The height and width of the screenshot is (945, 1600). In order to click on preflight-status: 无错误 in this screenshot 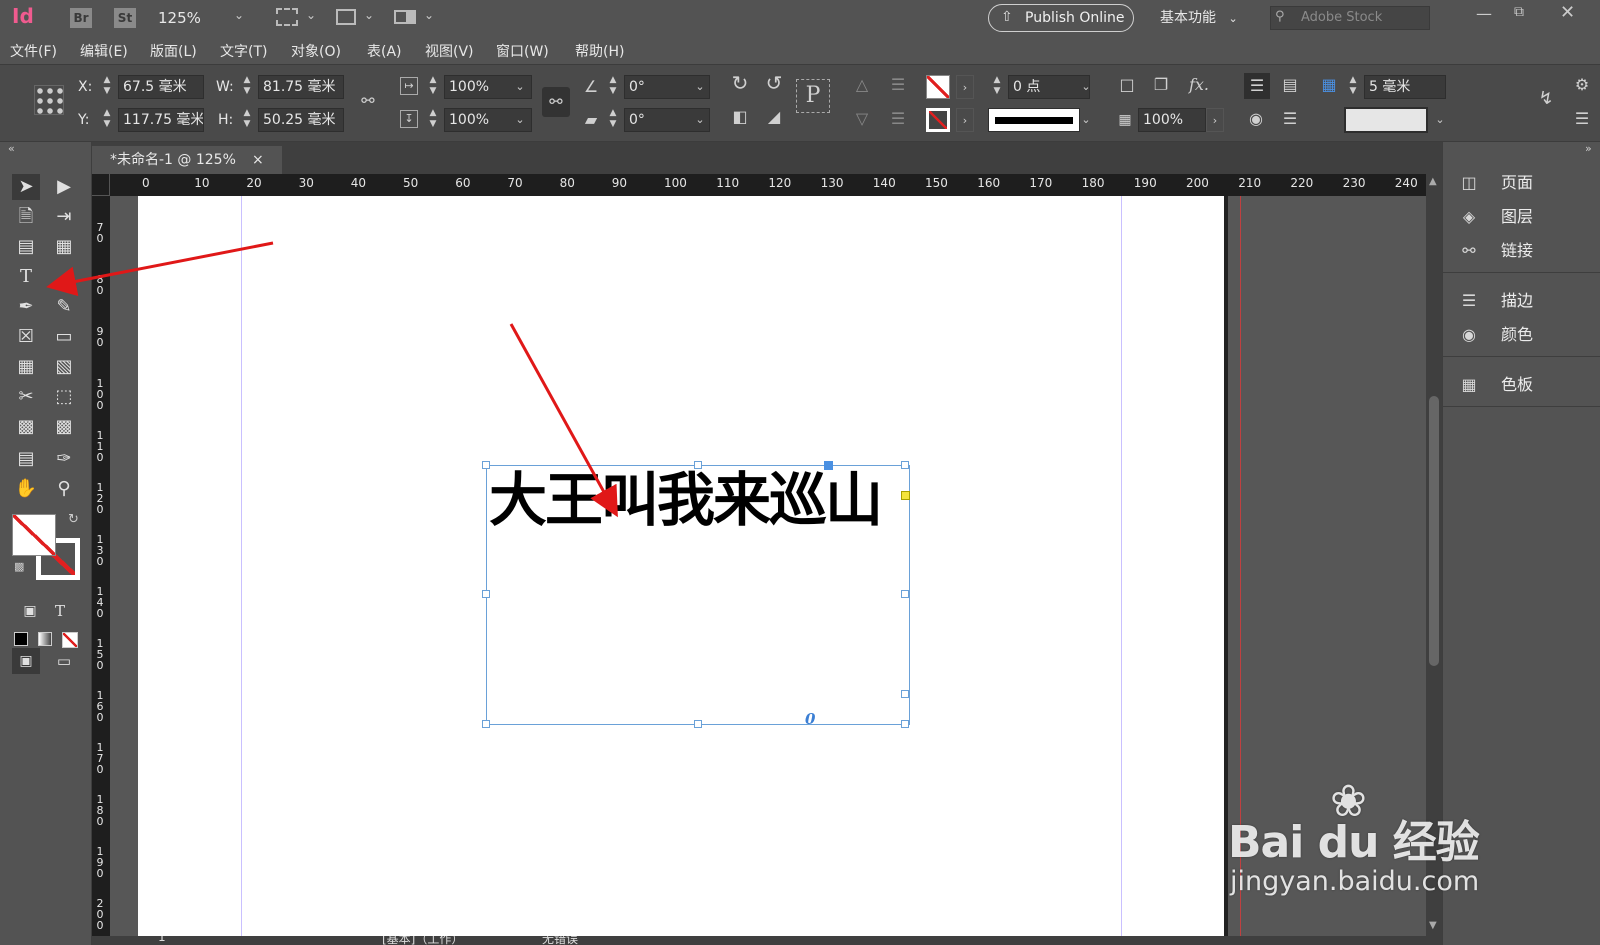, I will do `click(560, 940)`.